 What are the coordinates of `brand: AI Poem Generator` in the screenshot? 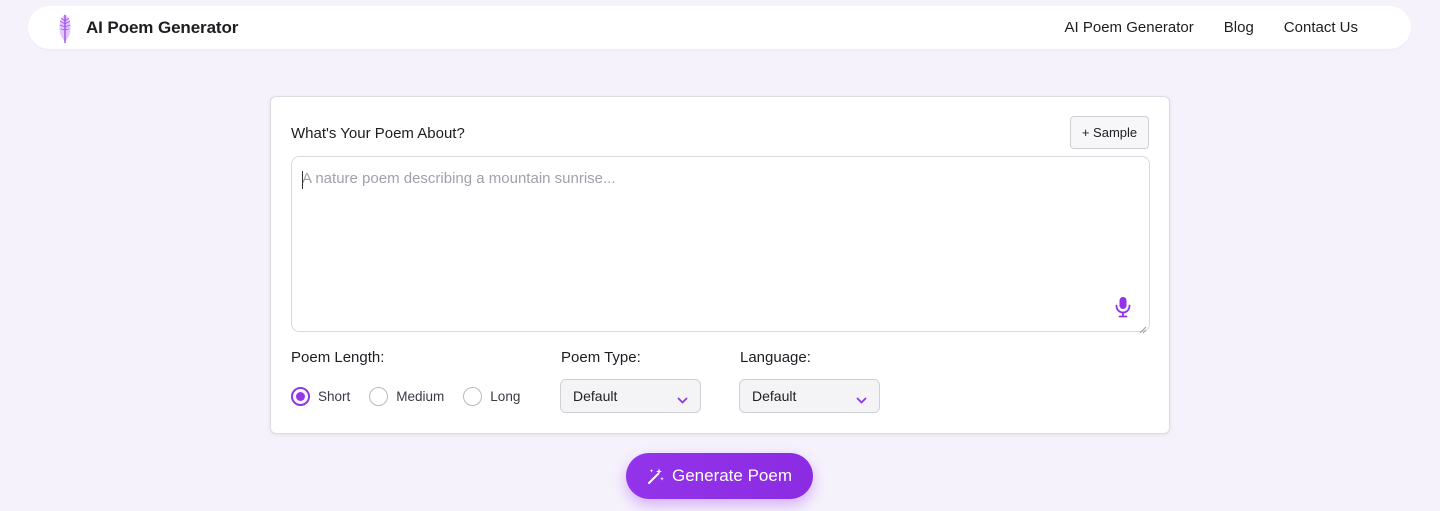 It's located at (145, 28).